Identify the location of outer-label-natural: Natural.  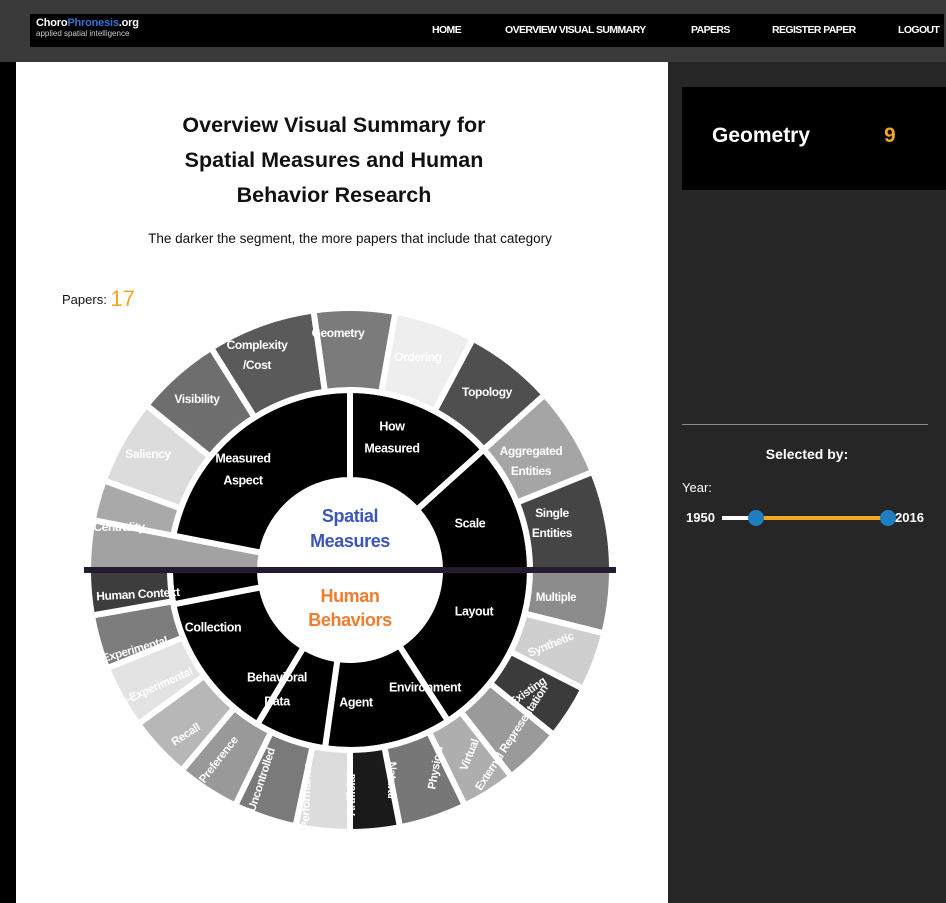
(391, 780).